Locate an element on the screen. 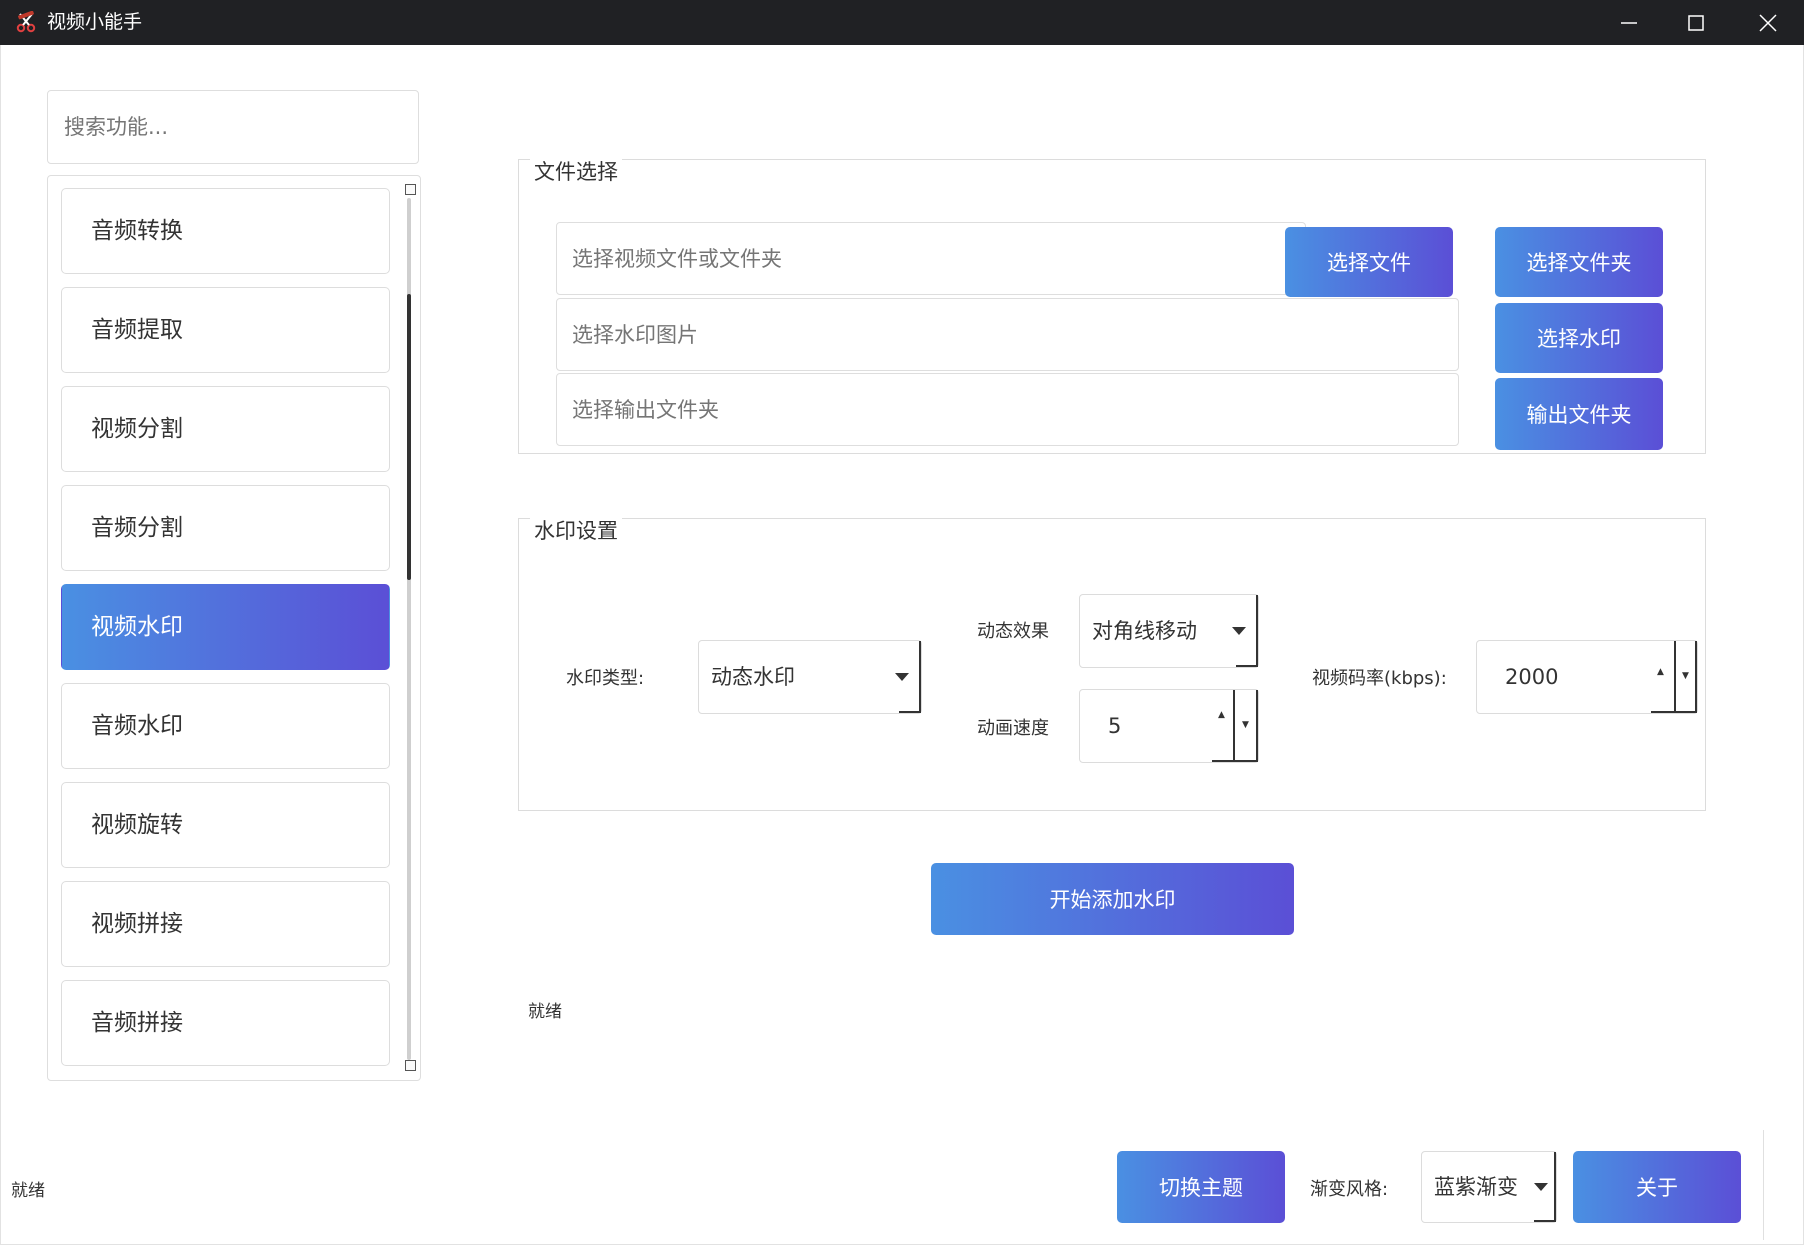 Image resolution: width=1804 pixels, height=1246 pixels. sidebar-item-audio-convert: 音频转换 is located at coordinates (225, 231).